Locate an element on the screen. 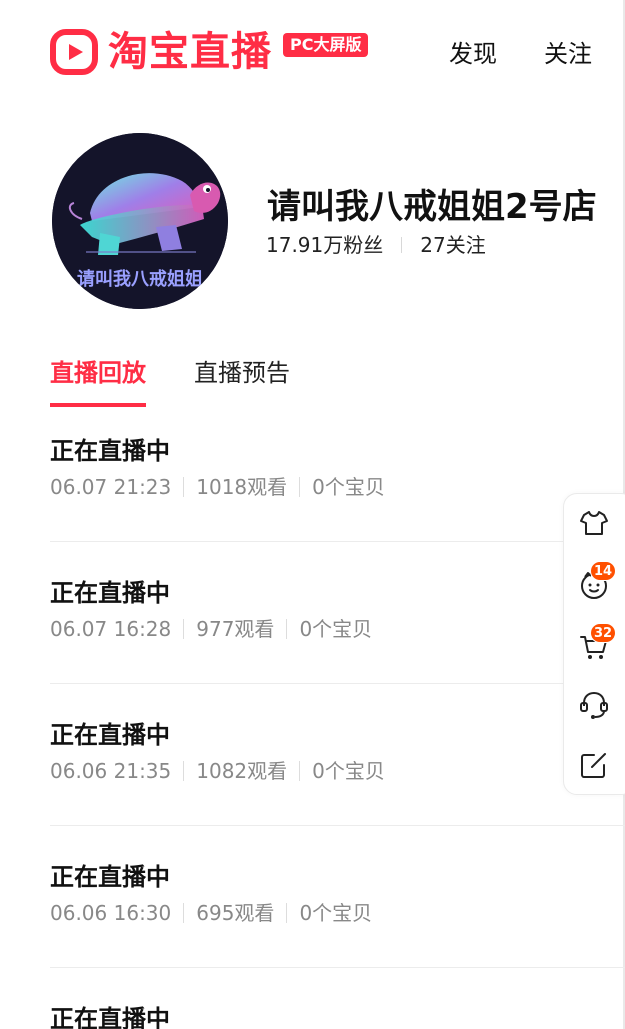 The image size is (625, 1029). live-views: 1018观看 is located at coordinates (242, 487).